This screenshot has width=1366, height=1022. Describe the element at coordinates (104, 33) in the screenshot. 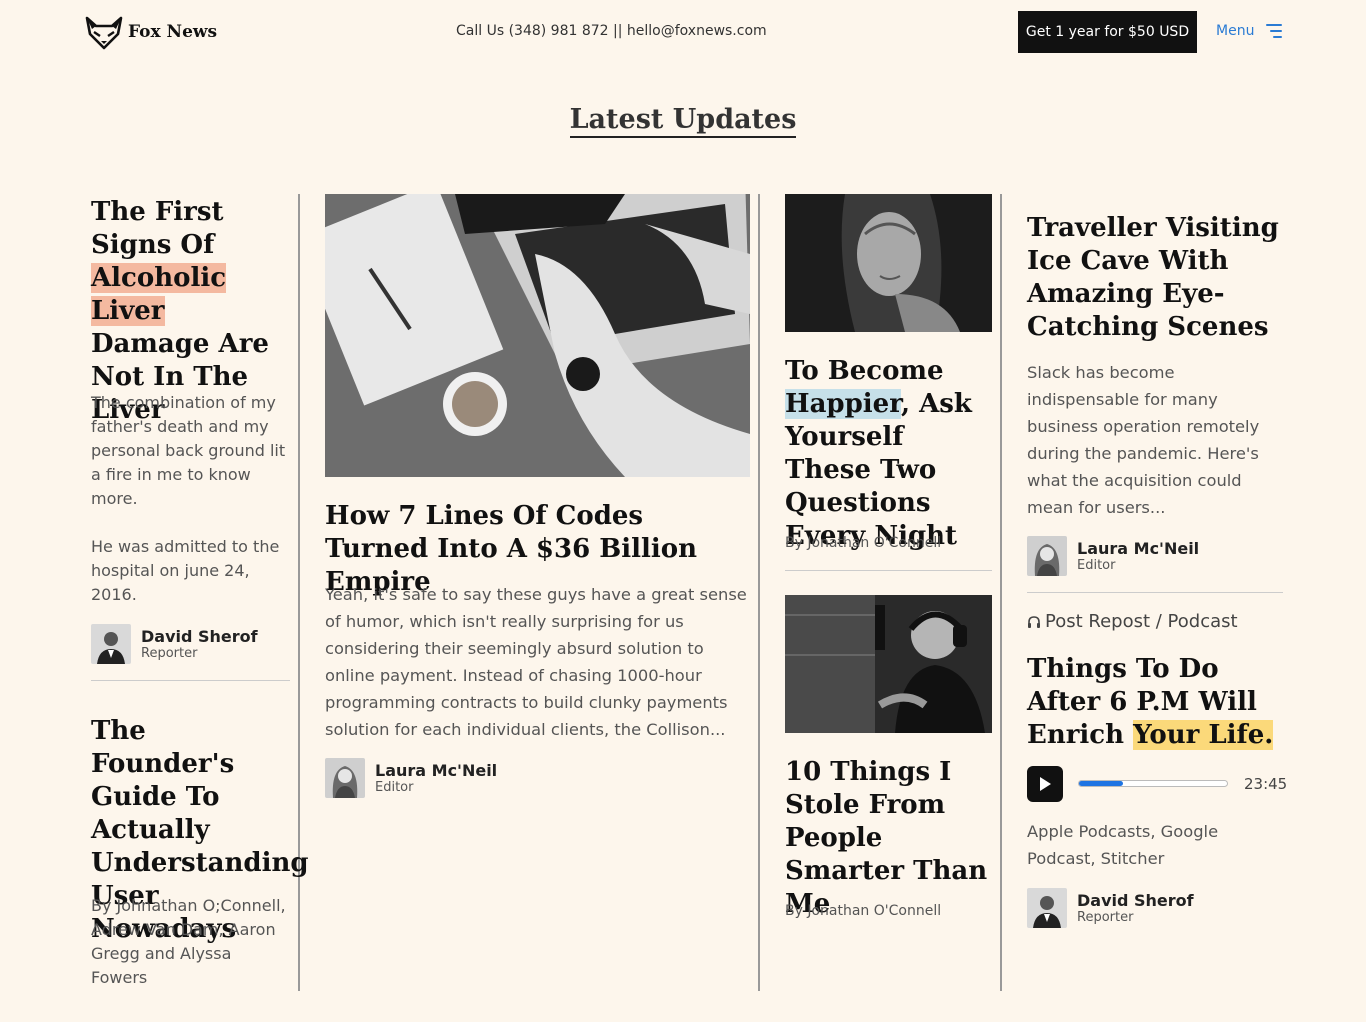

I see `fox-logo-icon` at that location.